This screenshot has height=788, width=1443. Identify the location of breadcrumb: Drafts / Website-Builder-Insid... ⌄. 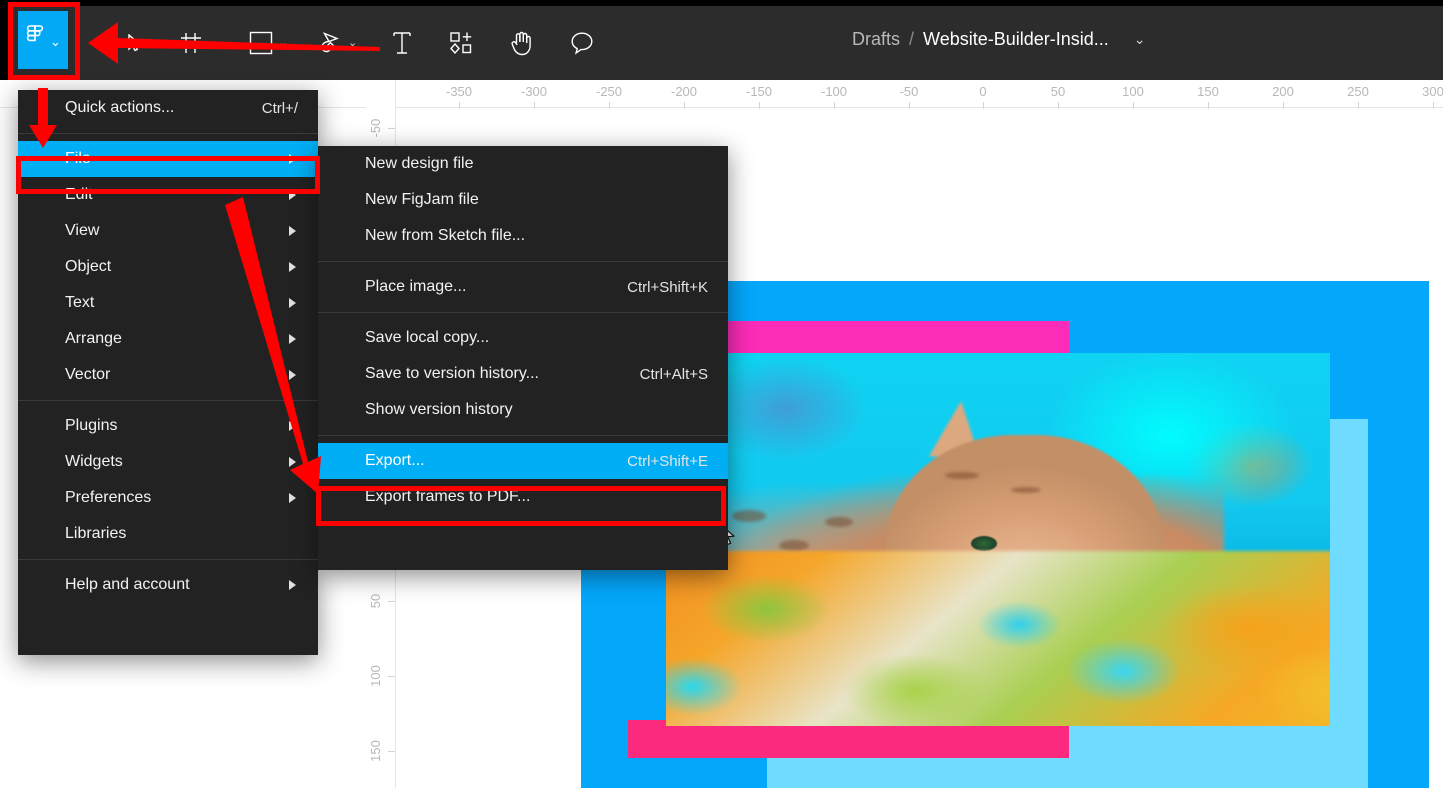
(999, 39).